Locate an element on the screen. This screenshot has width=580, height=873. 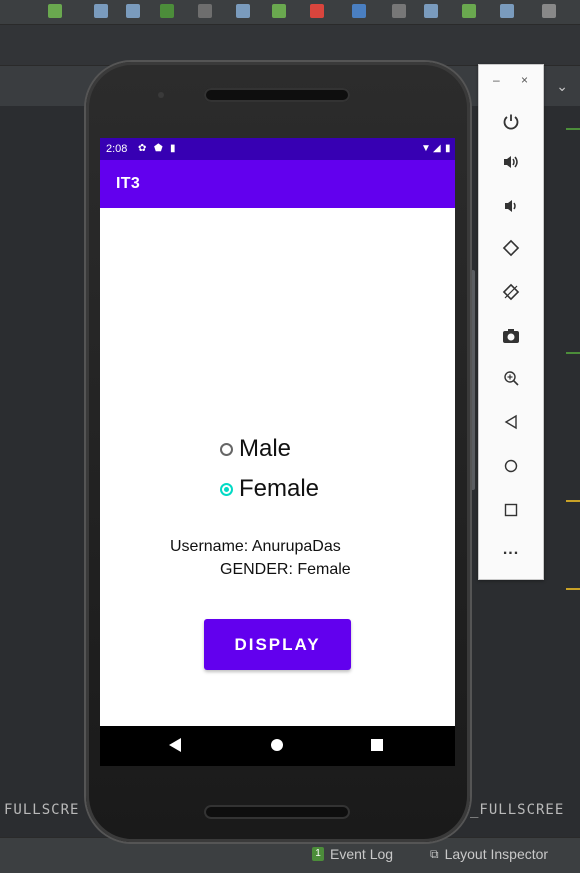
power-icon is located at coordinates (511, 122).